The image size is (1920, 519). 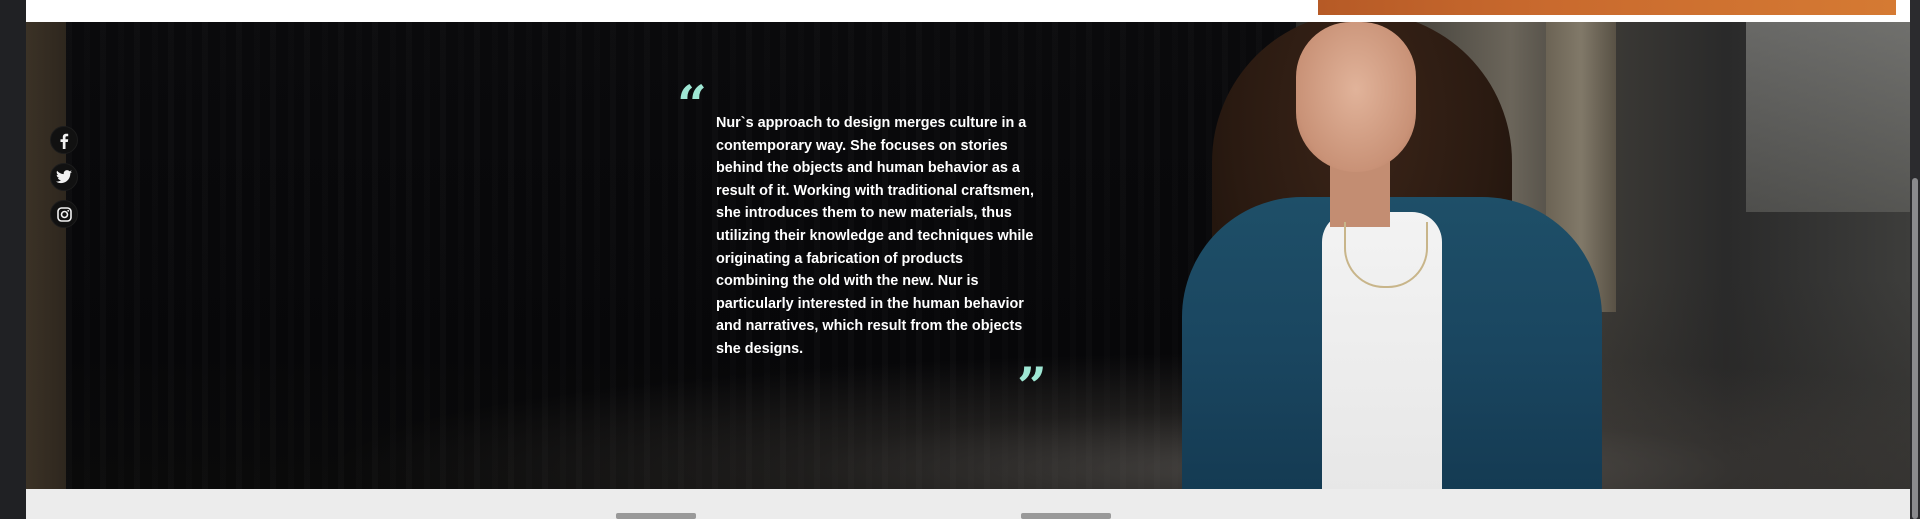 I want to click on facebook-glyph, so click(x=64, y=141).